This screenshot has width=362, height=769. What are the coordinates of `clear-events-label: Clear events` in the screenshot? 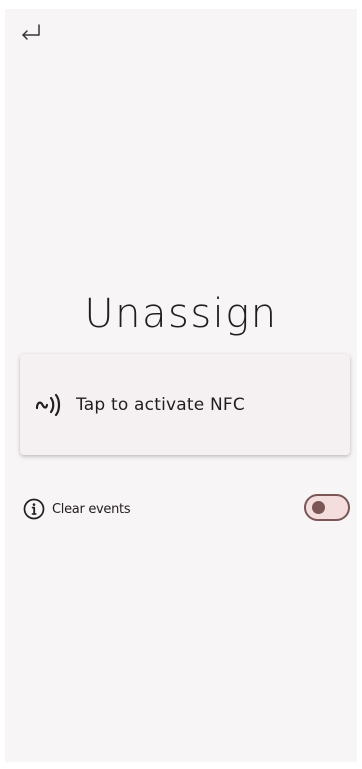 It's located at (91, 509).